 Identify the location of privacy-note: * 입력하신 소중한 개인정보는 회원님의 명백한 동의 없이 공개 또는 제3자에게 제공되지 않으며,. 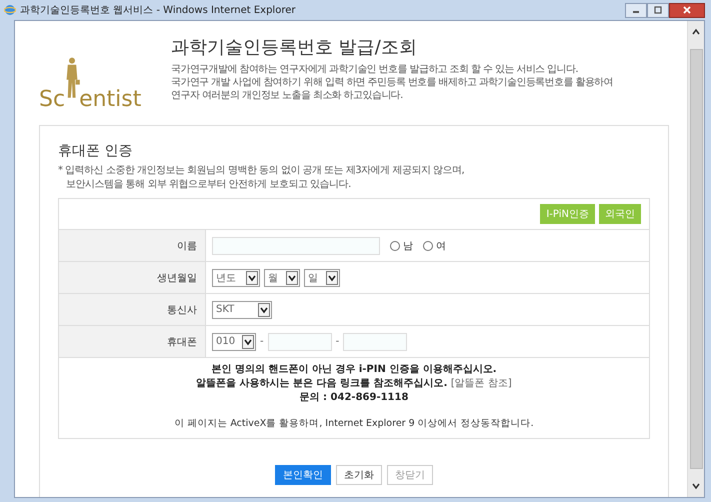
(262, 171).